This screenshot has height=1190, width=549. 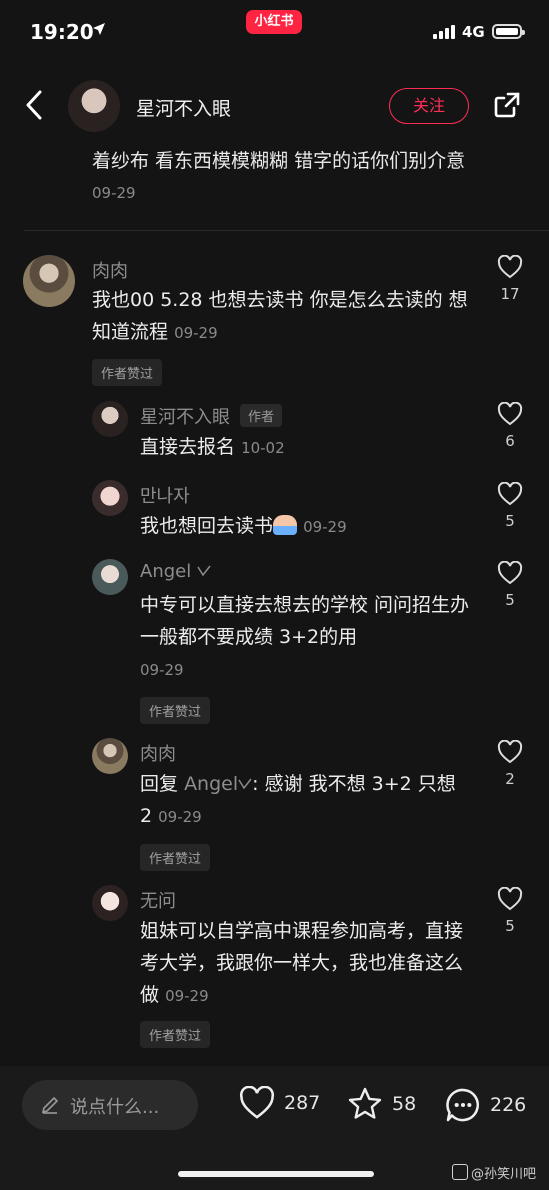 I want to click on app-badge: 小红书, so click(x=274, y=22).